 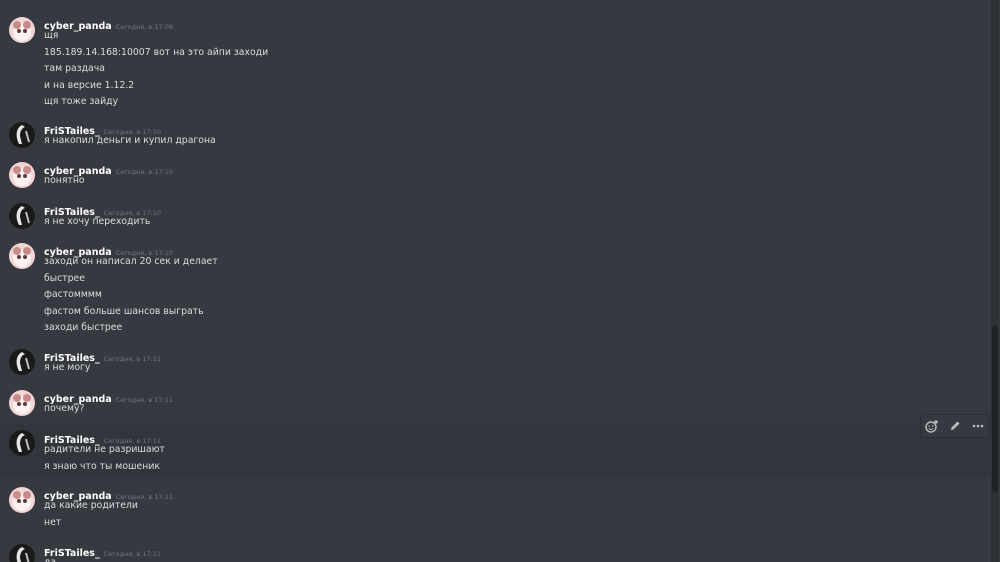 What do you see at coordinates (102, 466) in the screenshot?
I see `message-text: я знаю что ты мошеник` at bounding box center [102, 466].